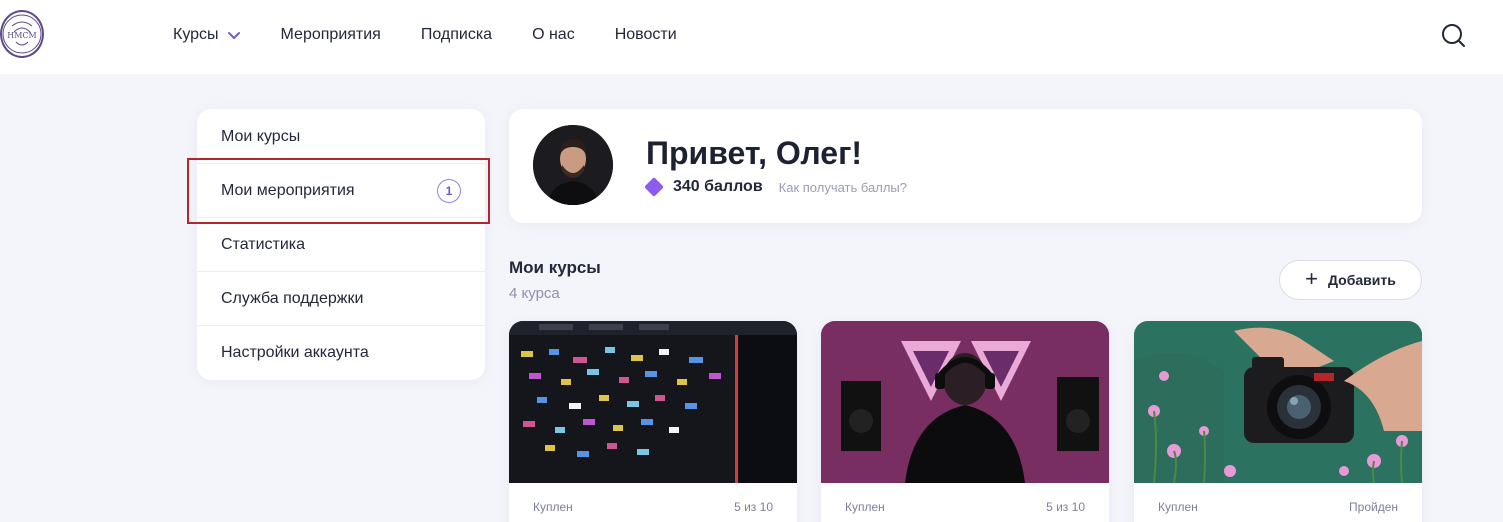  I want to click on nav-item-label: Курсы, so click(196, 34).